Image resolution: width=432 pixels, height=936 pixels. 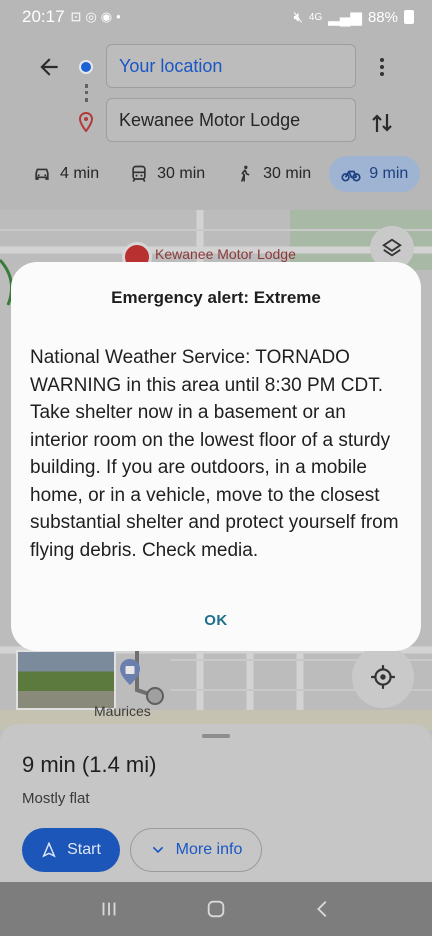 I want to click on mode-walk: 30 min, so click(x=273, y=174).